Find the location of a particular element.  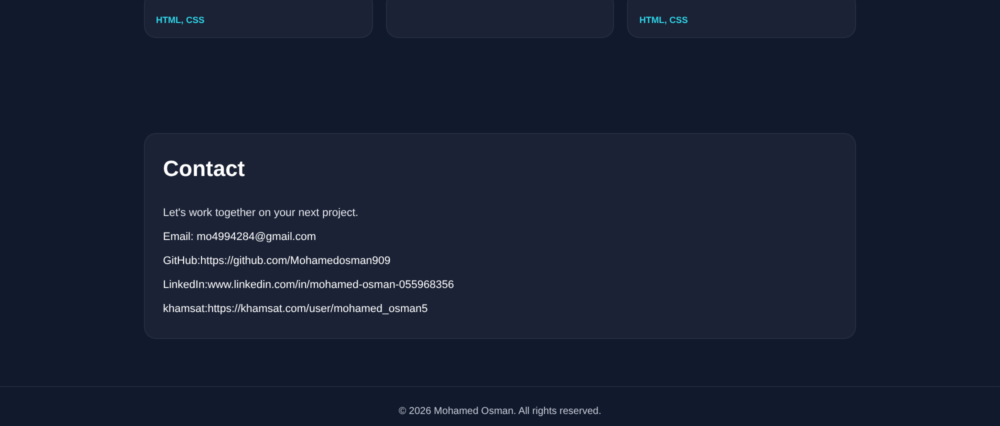

contact-intro: Let's work together on your next project. is located at coordinates (261, 213).